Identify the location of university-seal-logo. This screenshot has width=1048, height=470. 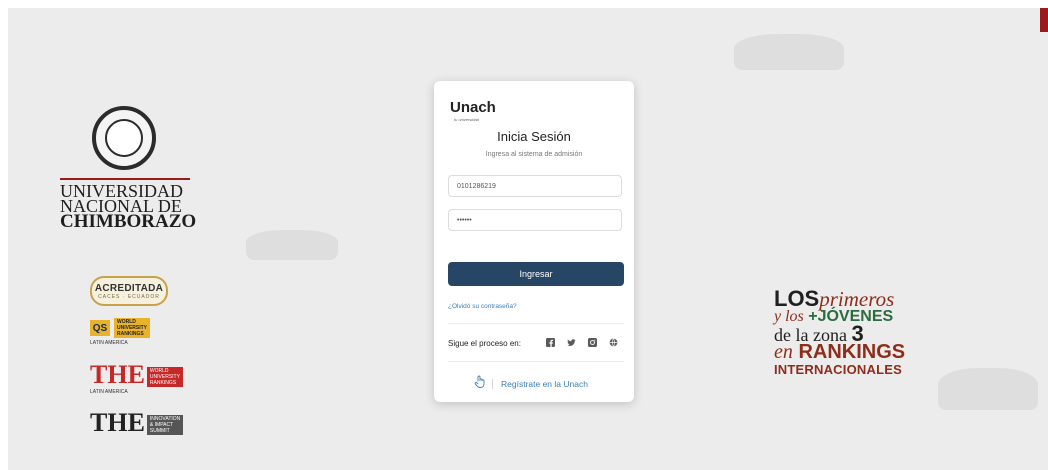
(124, 138).